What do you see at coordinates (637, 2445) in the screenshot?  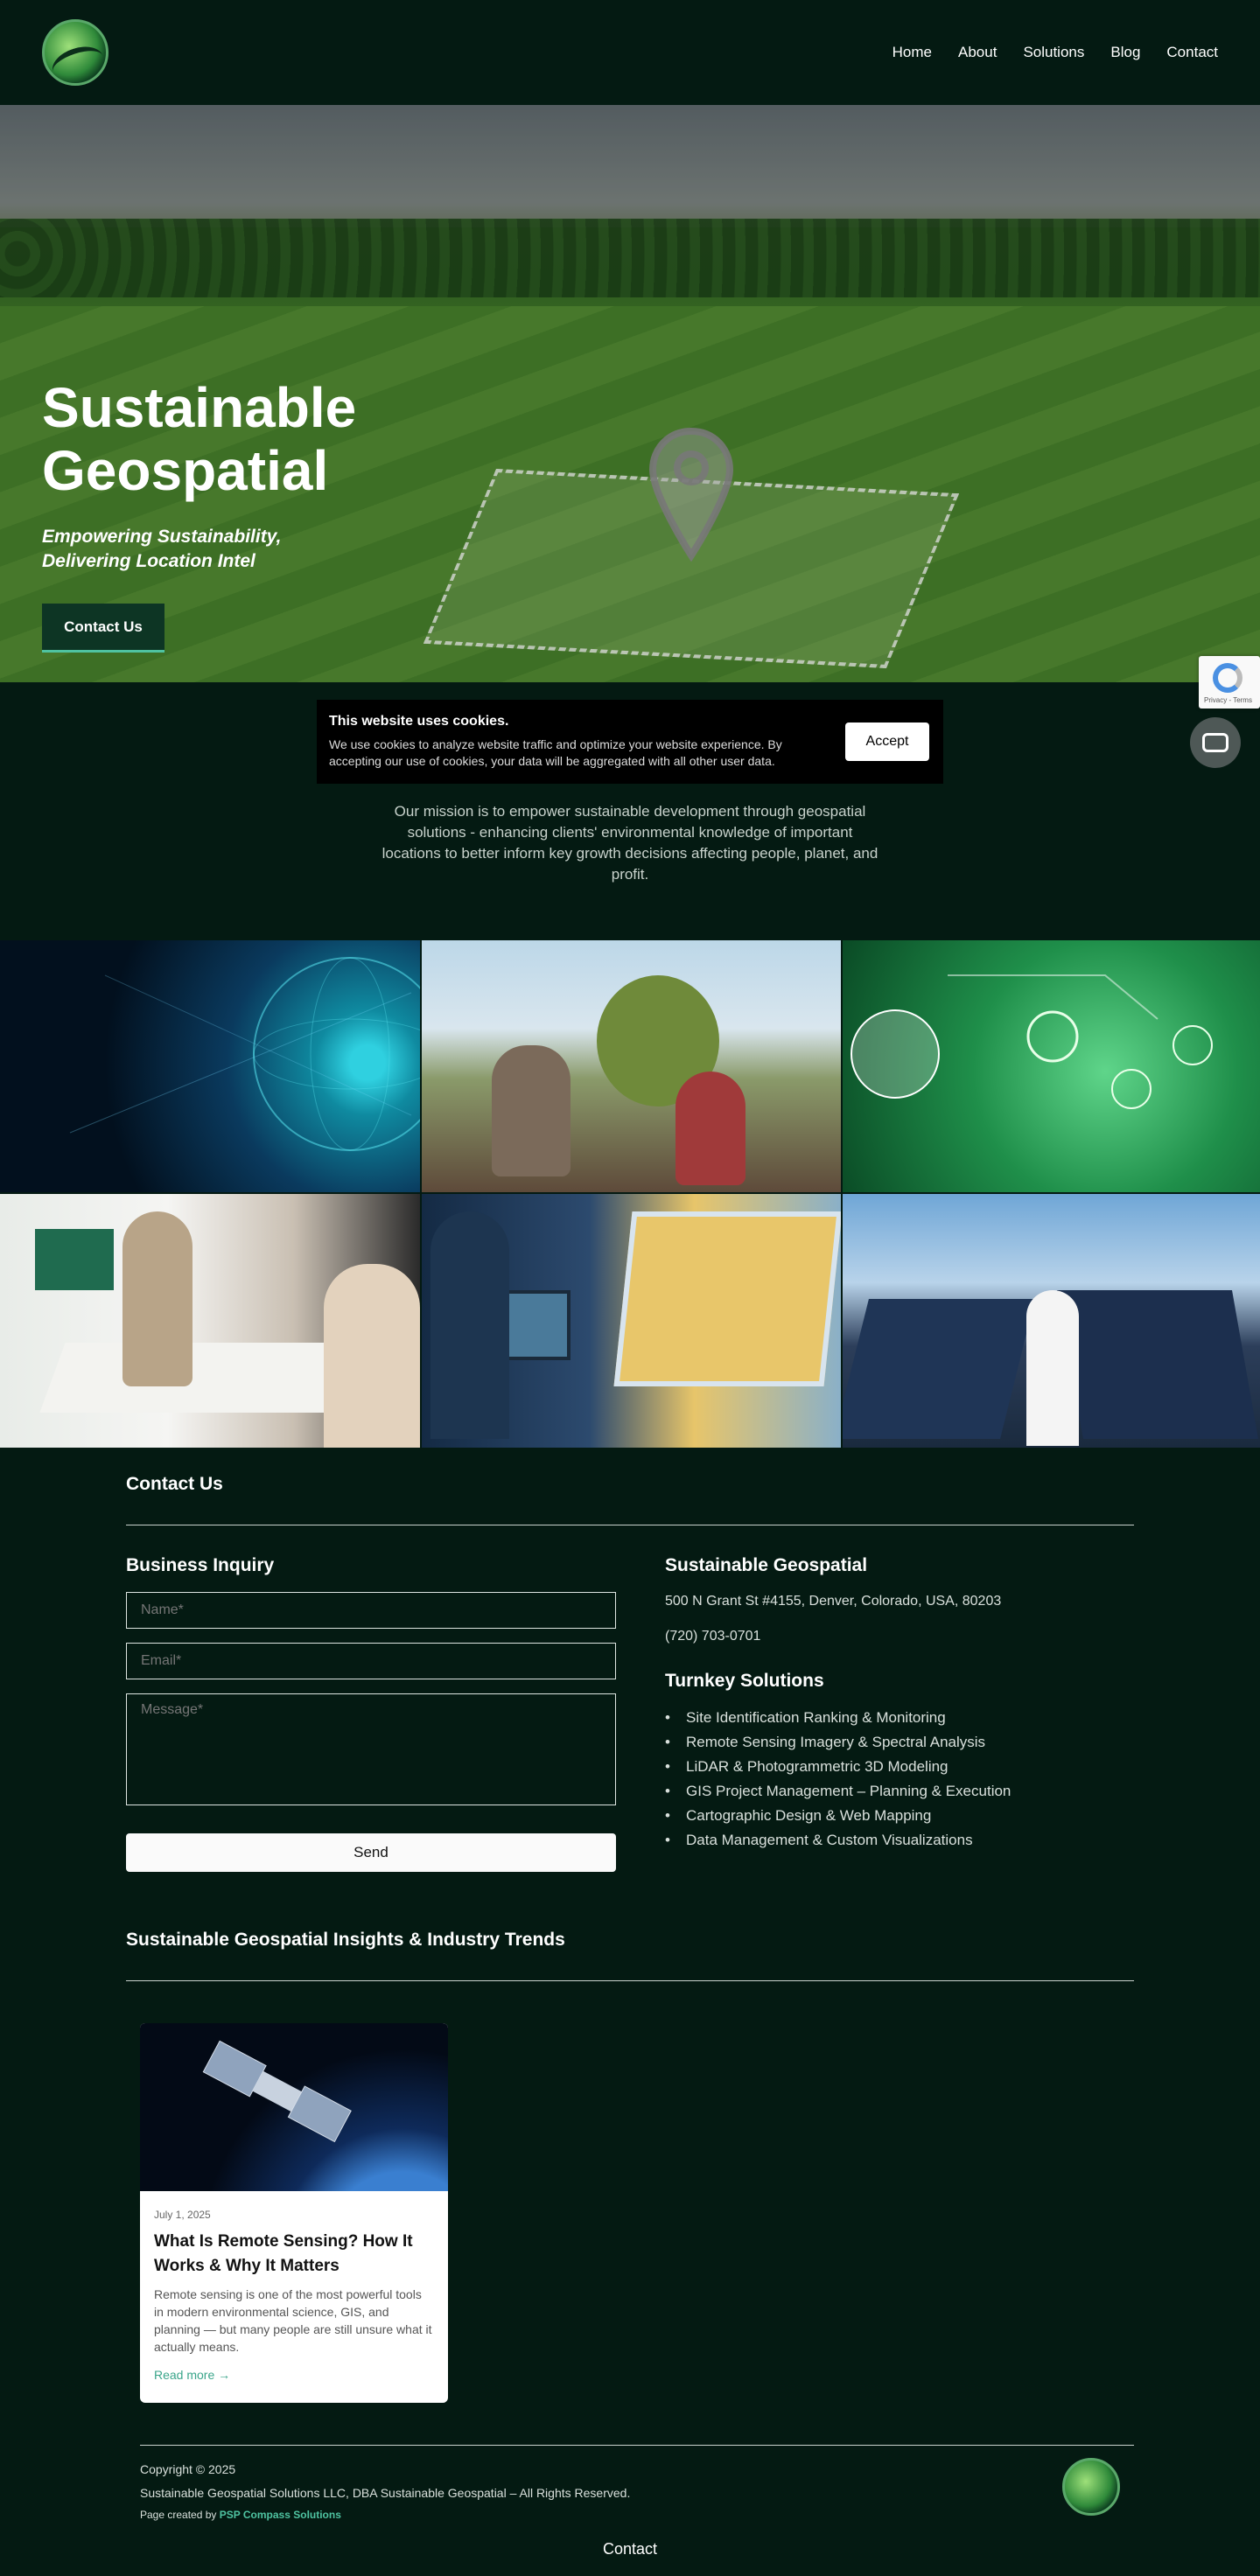 I see `footer-divider` at bounding box center [637, 2445].